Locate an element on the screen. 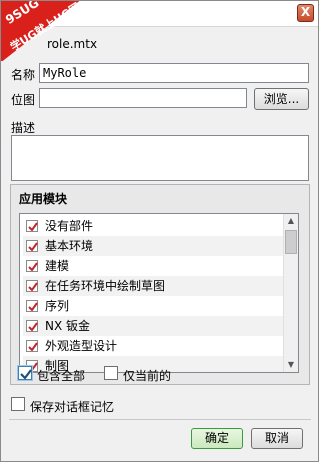 Image resolution: width=320 pixels, height=462 pixels. module-item-label: 基本环境 is located at coordinates (69, 246).